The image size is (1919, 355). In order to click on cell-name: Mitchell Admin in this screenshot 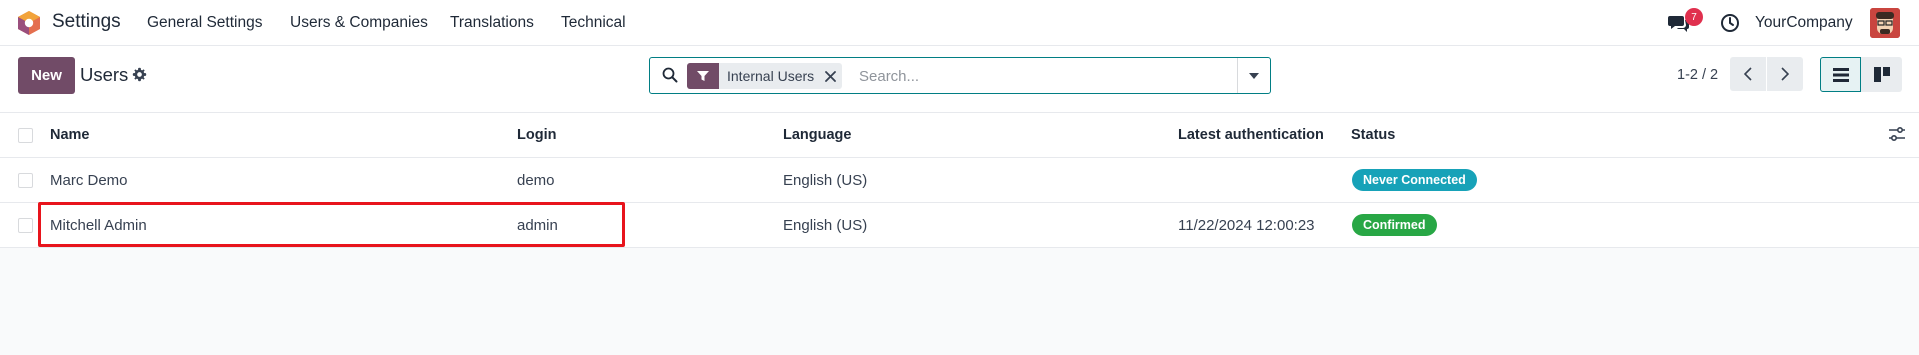, I will do `click(98, 225)`.